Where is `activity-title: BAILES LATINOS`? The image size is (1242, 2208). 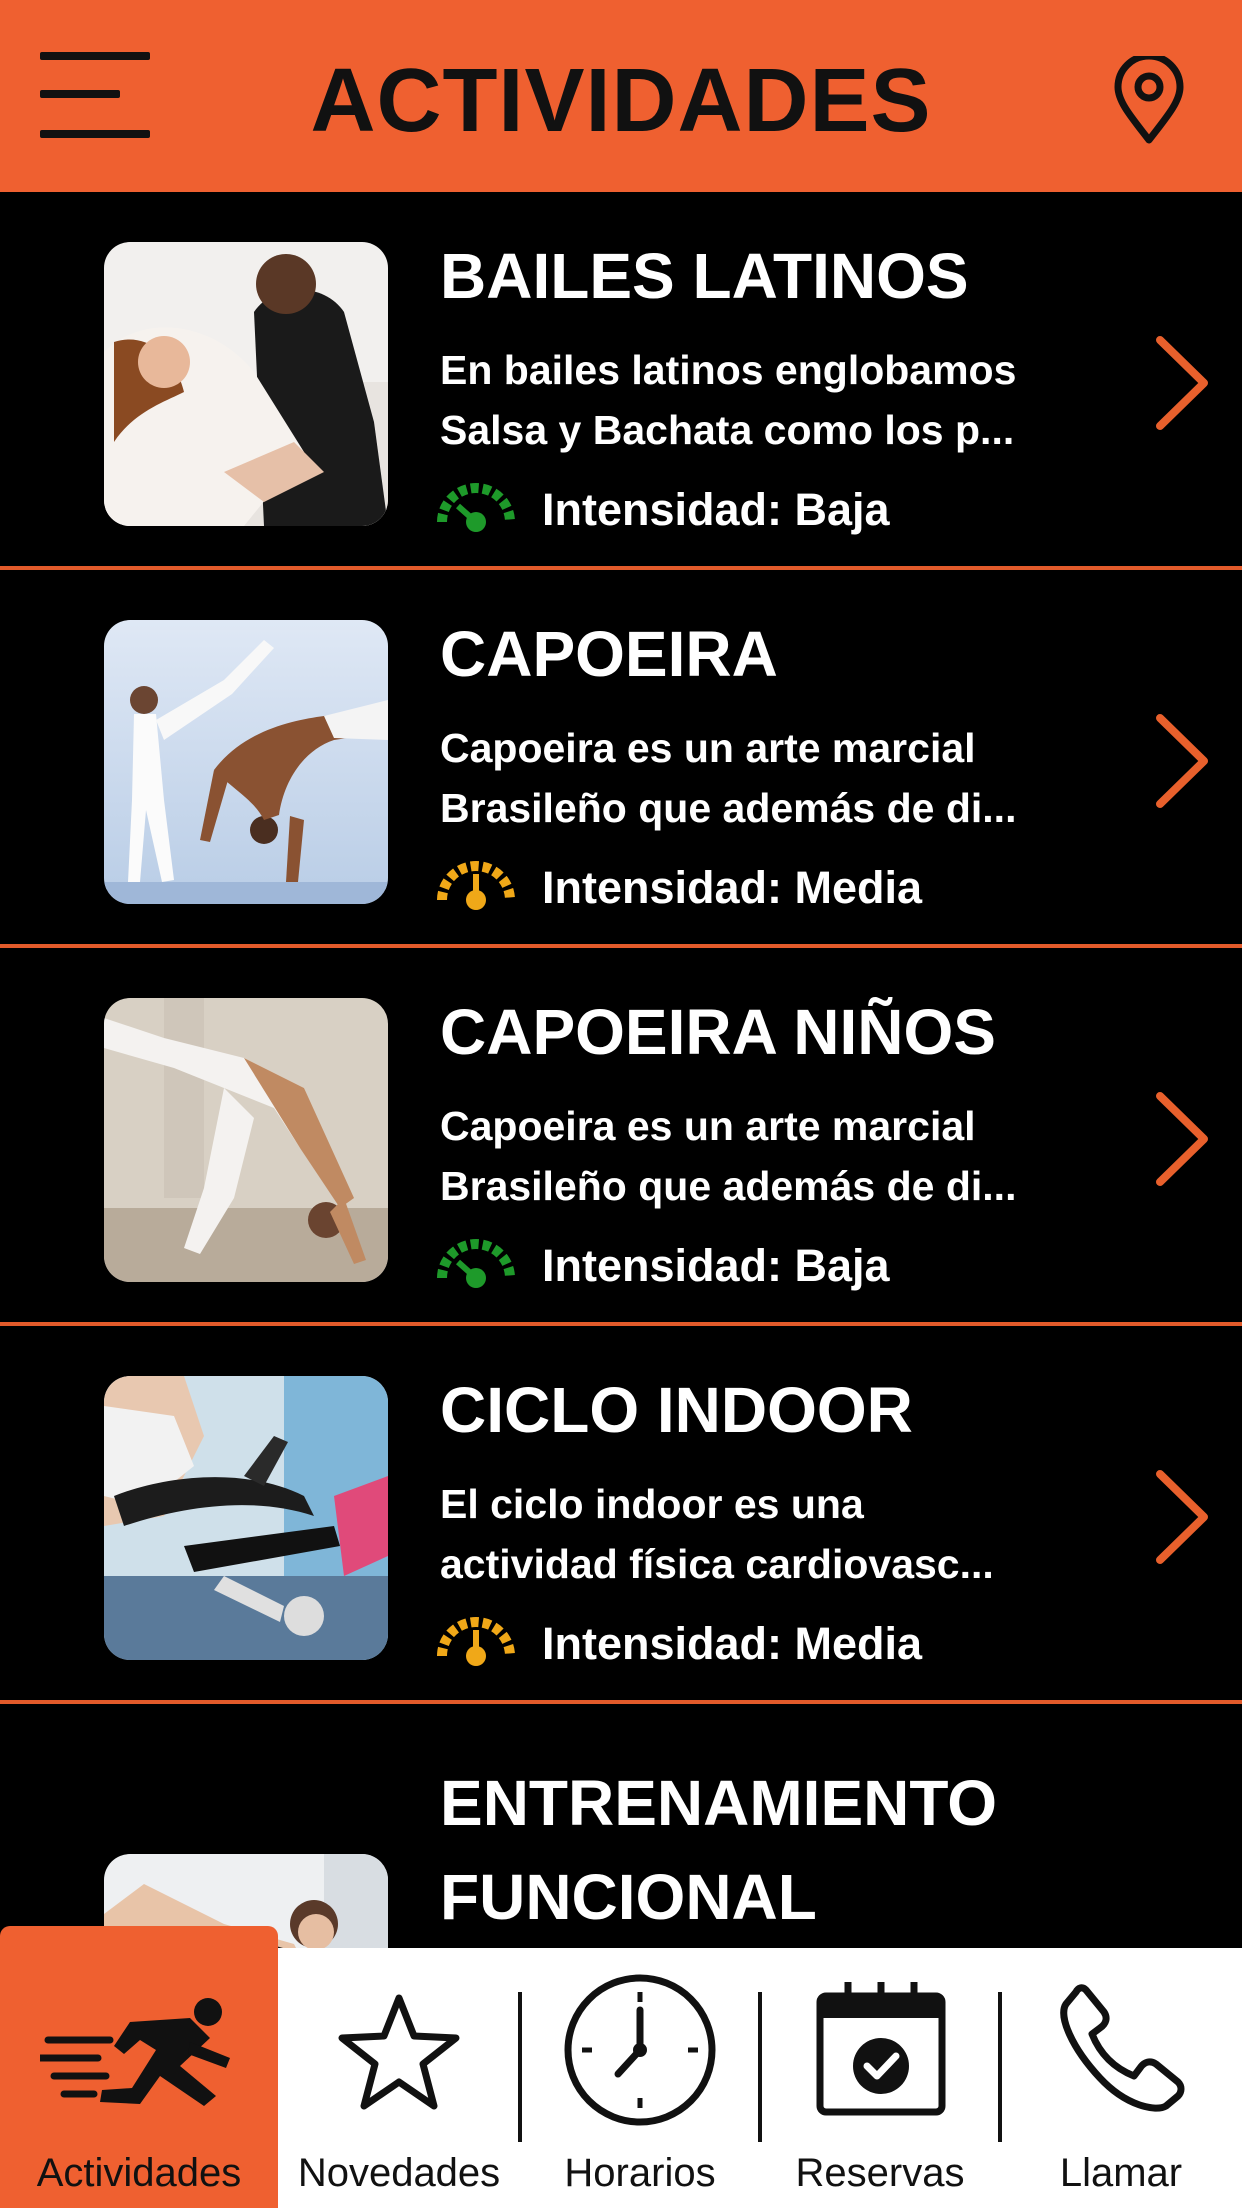
activity-title: BAILES LATINOS is located at coordinates (704, 276).